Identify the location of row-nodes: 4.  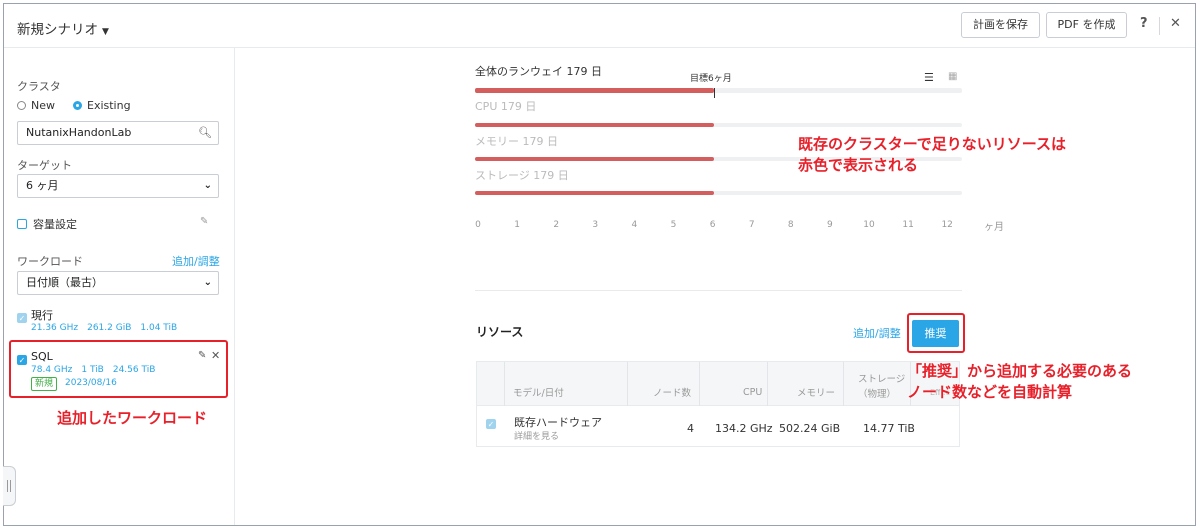
(690, 428).